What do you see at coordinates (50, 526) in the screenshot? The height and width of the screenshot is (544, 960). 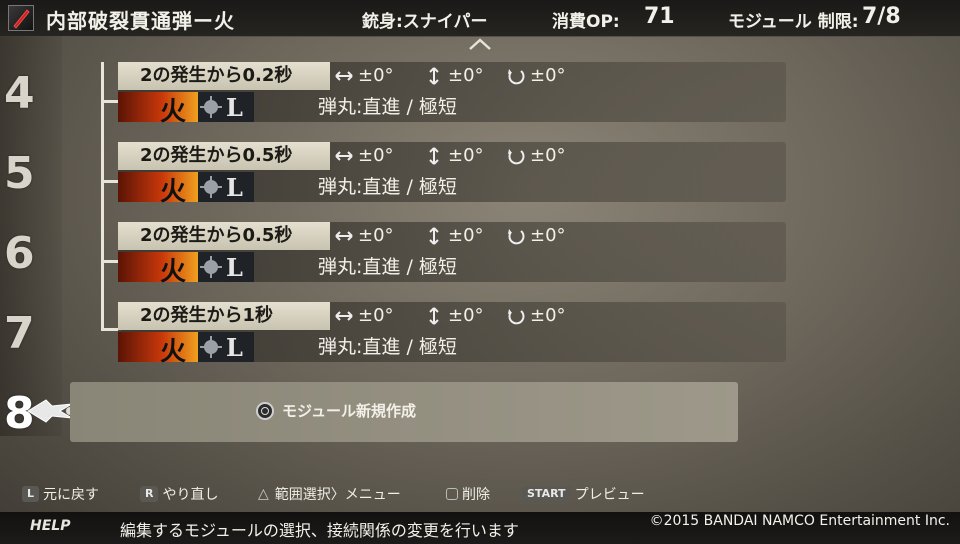 I see `help-label: HELP` at bounding box center [50, 526].